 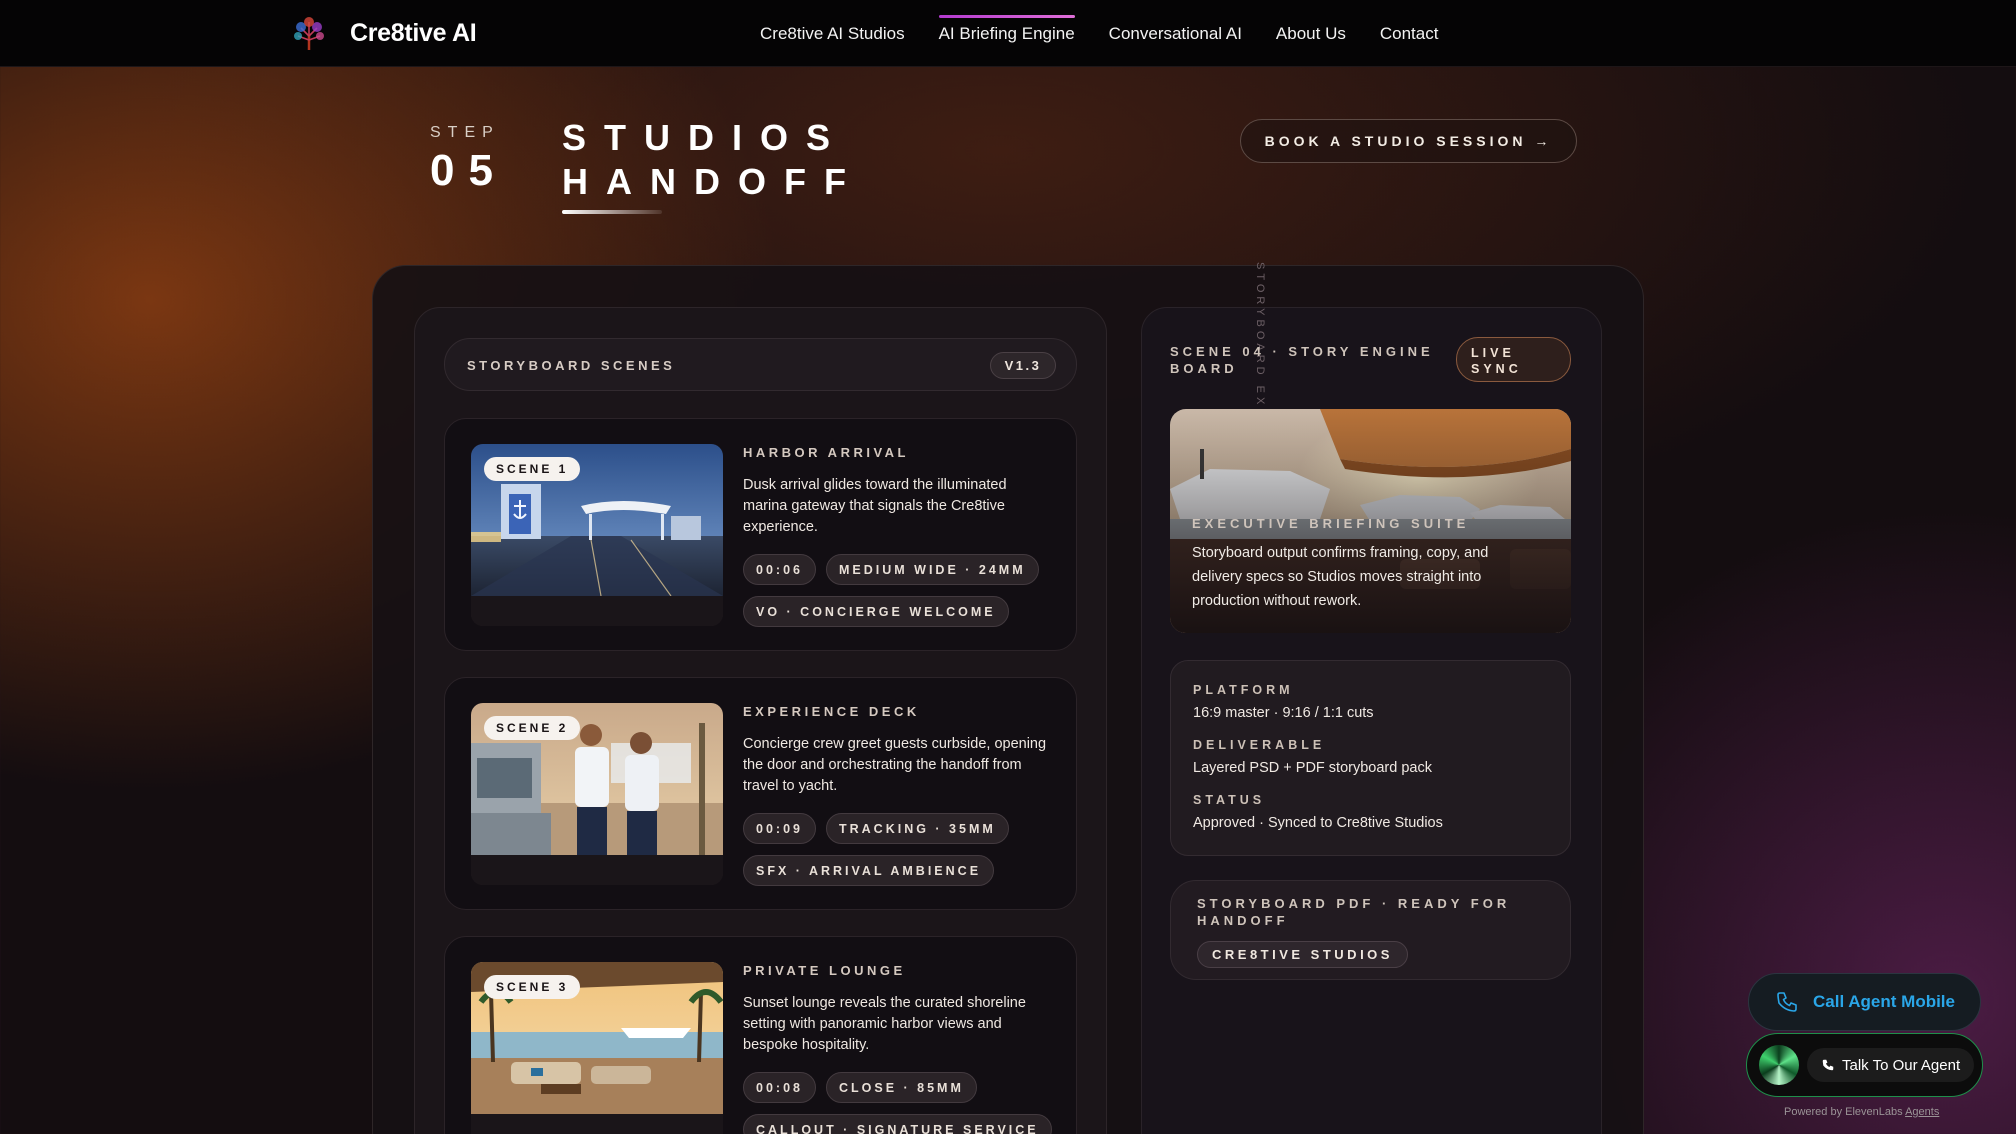 What do you see at coordinates (1922, 1112) in the screenshot?
I see `agents-link: Agents` at bounding box center [1922, 1112].